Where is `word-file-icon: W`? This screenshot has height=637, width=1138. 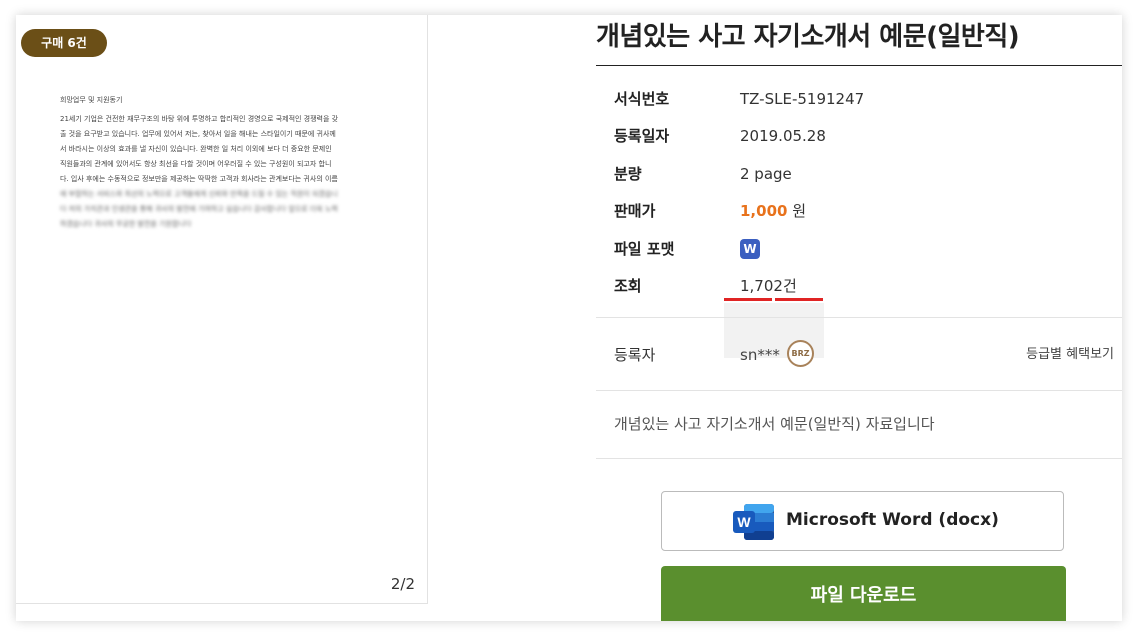
word-file-icon: W is located at coordinates (750, 249).